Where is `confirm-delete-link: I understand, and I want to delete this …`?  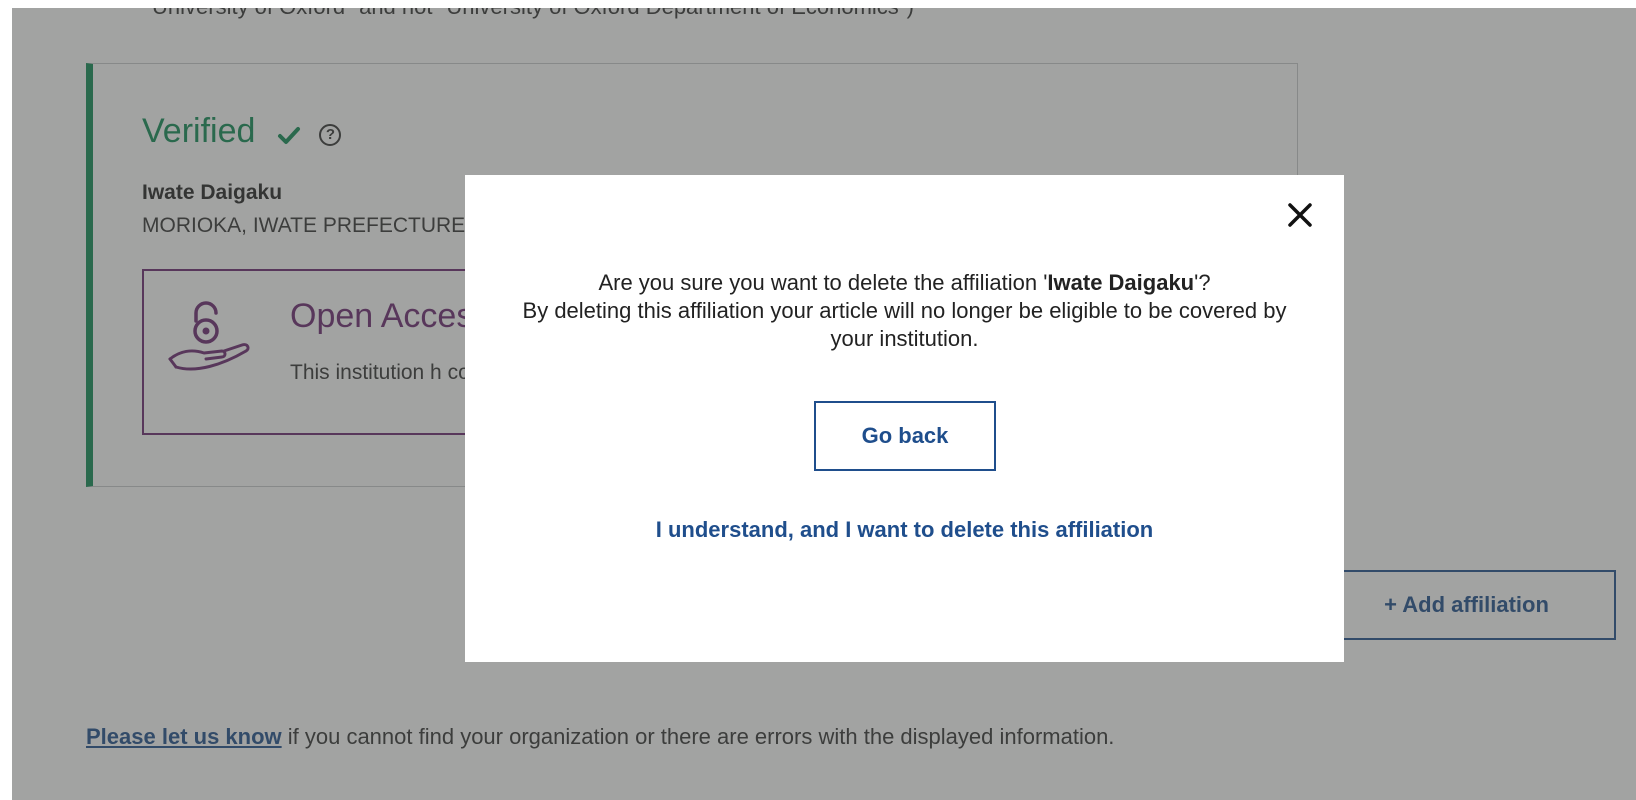
confirm-delete-link: I understand, and I want to delete this … is located at coordinates (904, 530).